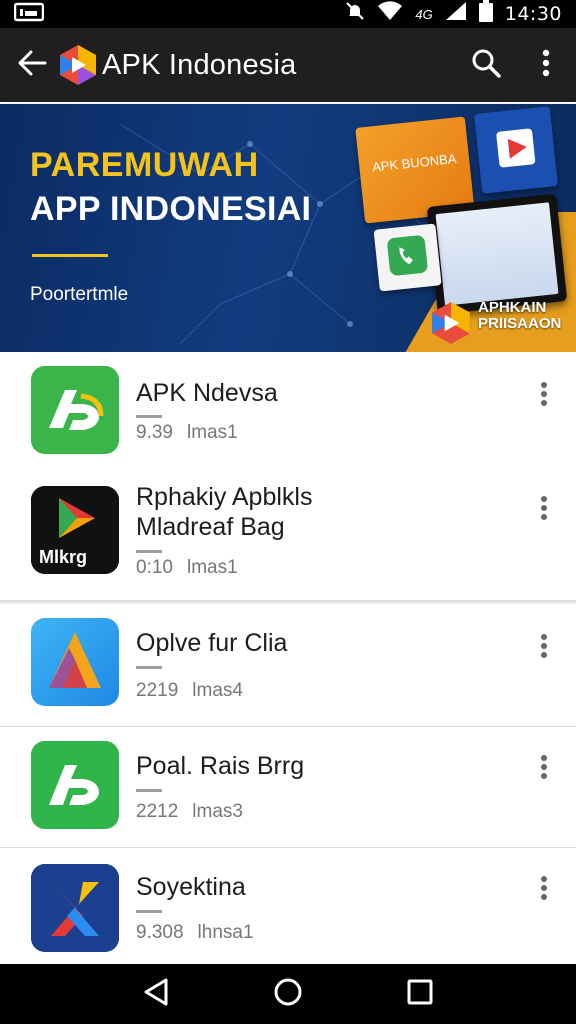  What do you see at coordinates (154, 567) in the screenshot?
I see `app-size: 0:10` at bounding box center [154, 567].